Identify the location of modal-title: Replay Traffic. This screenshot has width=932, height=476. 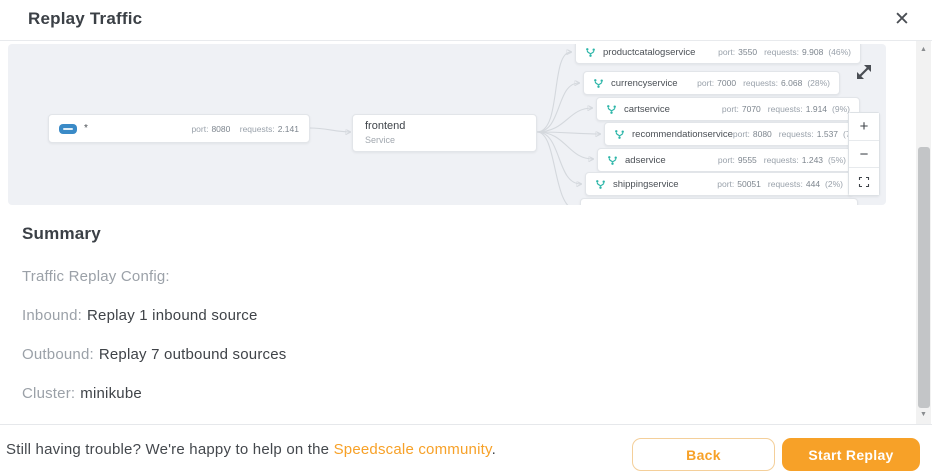
(85, 18).